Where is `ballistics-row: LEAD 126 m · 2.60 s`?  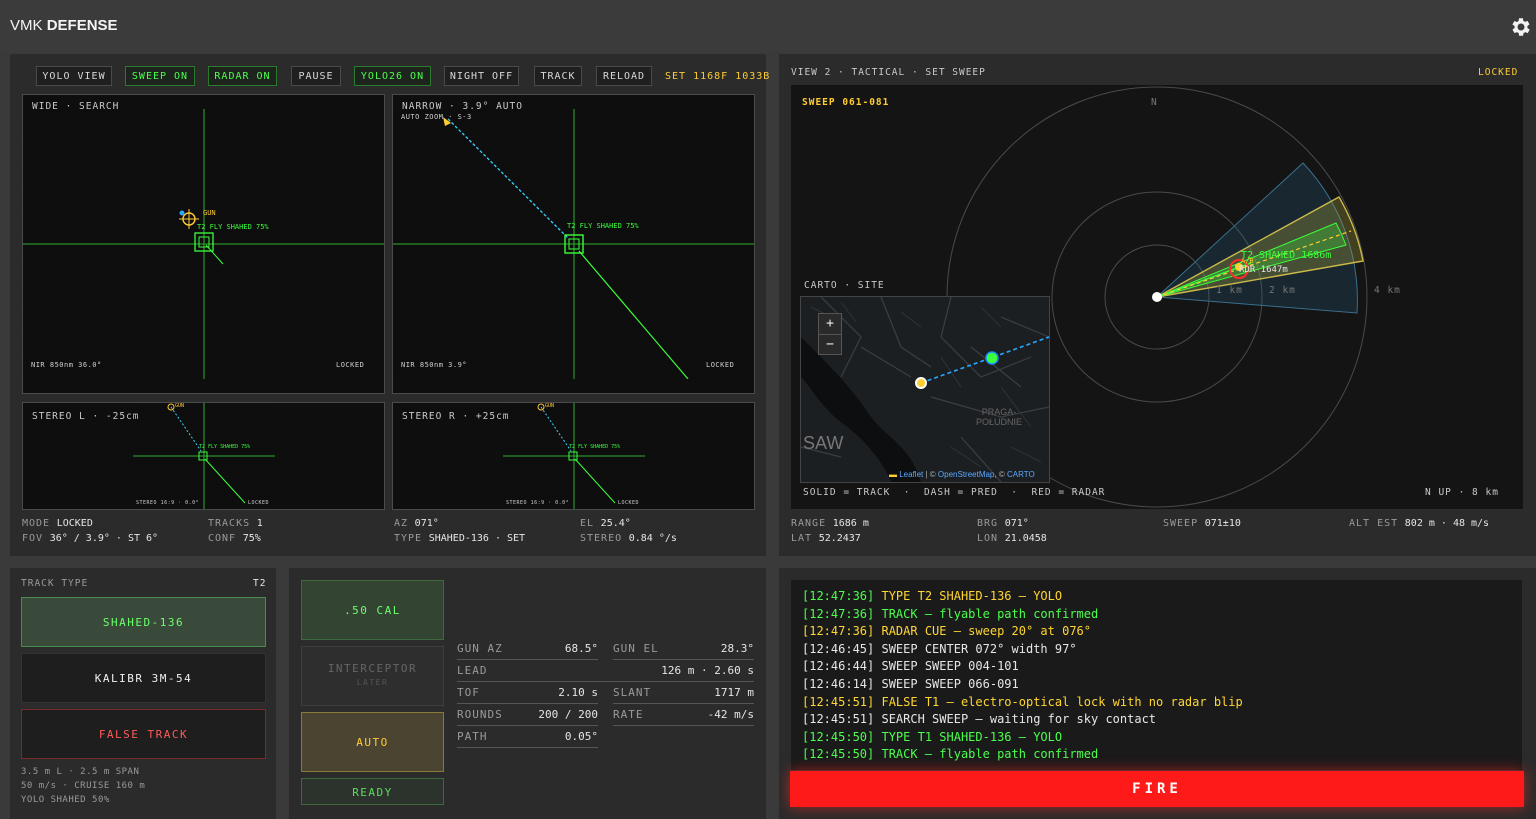
ballistics-row: LEAD 126 m · 2.60 s is located at coordinates (605, 670).